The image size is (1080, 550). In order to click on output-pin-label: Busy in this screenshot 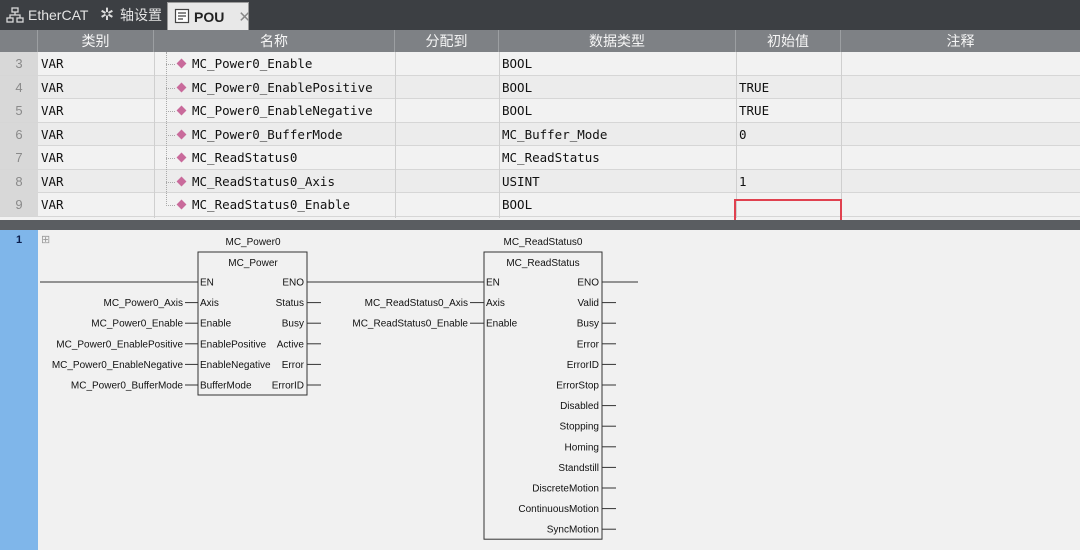, I will do `click(293, 324)`.